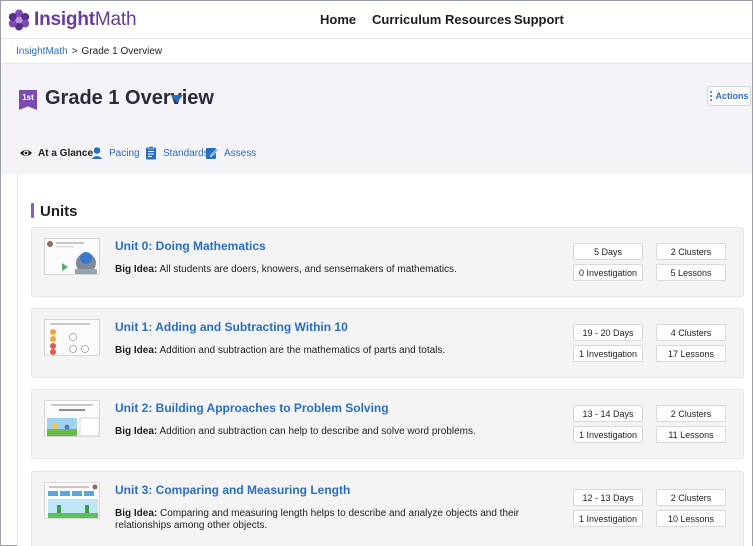 The width and height of the screenshot is (753, 546). Describe the element at coordinates (691, 332) in the screenshot. I see `unit-clusters-badge: 4 Clusters` at that location.